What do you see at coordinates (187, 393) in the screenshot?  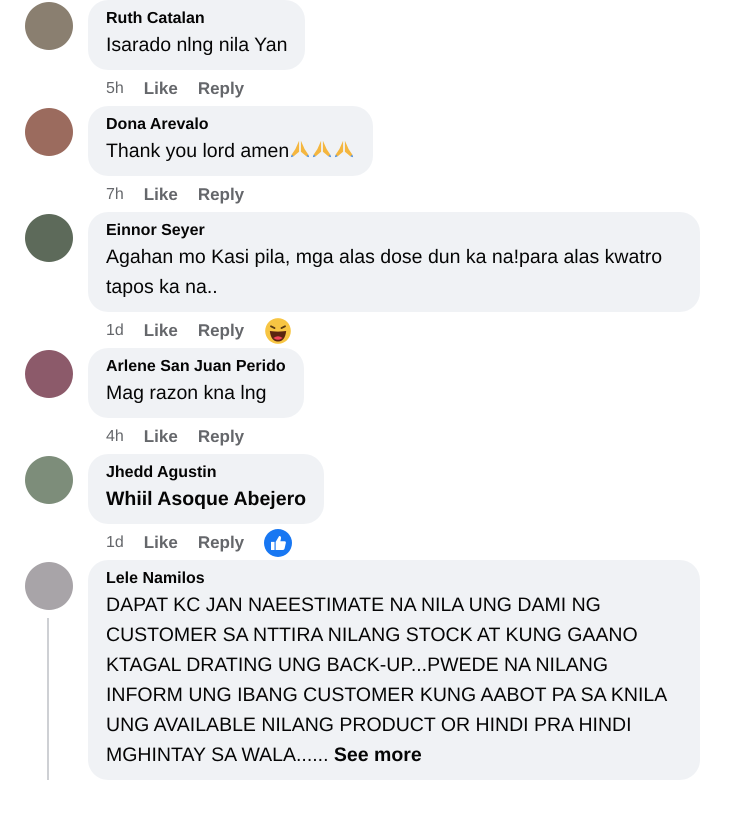 I see `comment-text: Mag razon kna lng` at bounding box center [187, 393].